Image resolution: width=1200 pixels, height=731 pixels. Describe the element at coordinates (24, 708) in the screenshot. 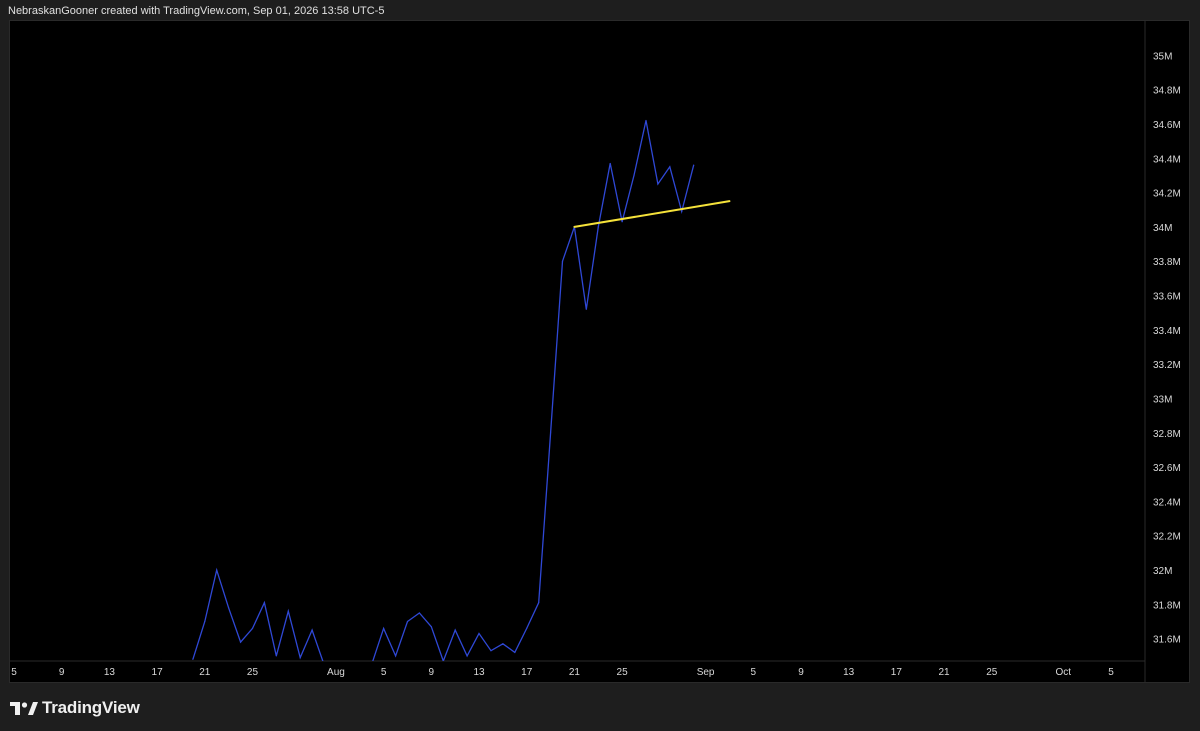

I see `tradingview-logo-icon` at that location.